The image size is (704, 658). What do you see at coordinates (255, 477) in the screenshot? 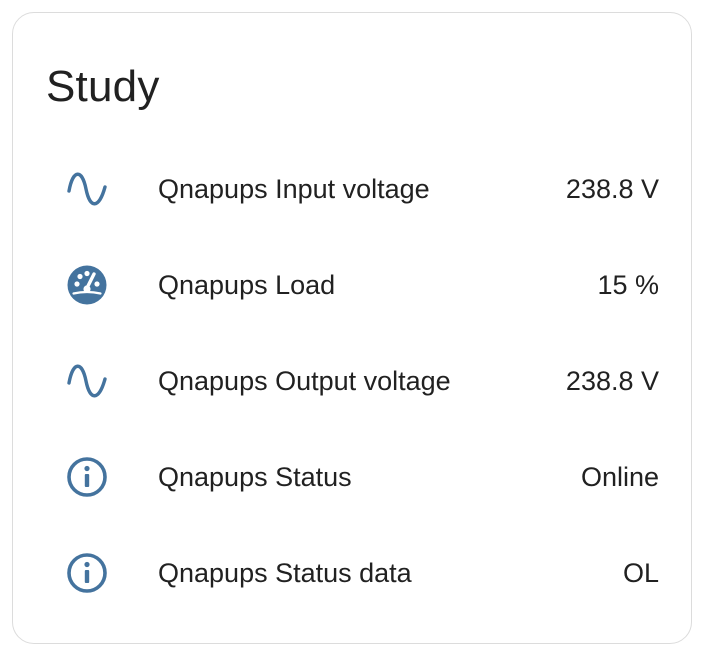
I see `entity-name: Qnapups Status` at bounding box center [255, 477].